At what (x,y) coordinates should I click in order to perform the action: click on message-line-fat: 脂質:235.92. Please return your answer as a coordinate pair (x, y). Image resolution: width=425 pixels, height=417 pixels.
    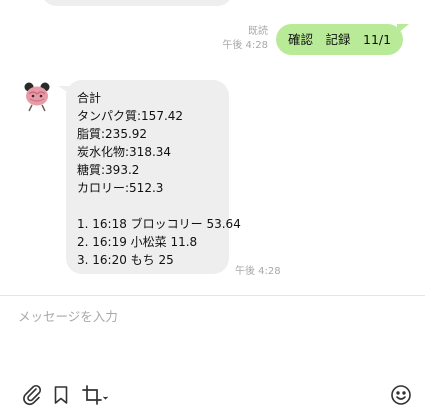
    Looking at the image, I should click on (112, 134).